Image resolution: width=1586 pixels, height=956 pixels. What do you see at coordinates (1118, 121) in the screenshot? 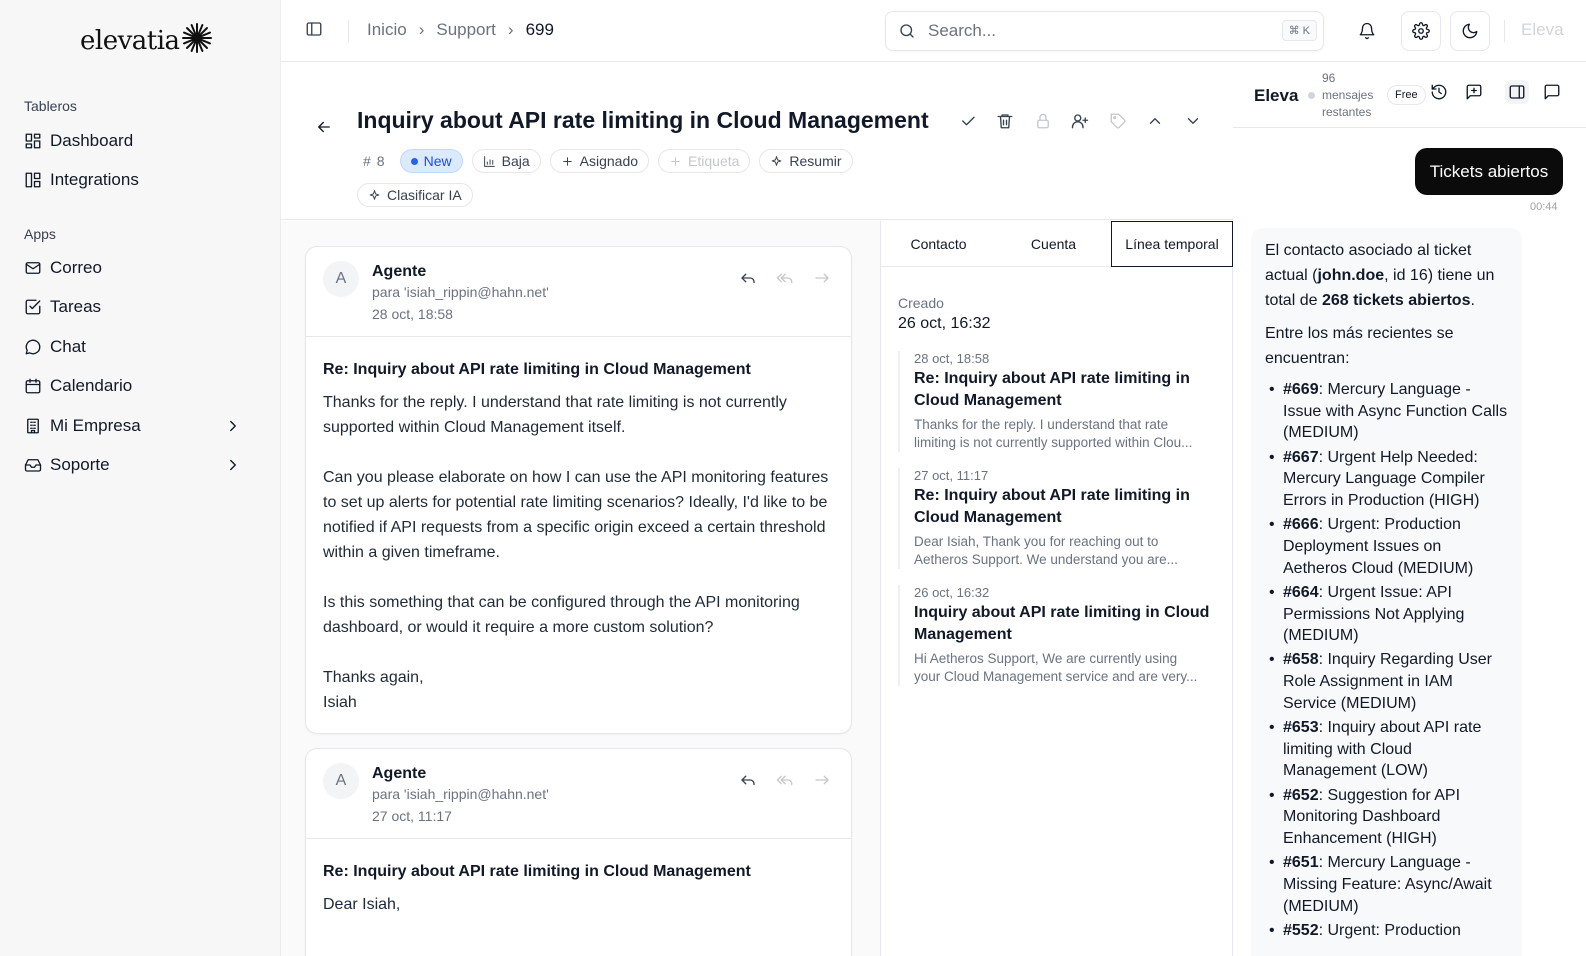
I see `tag-button` at bounding box center [1118, 121].